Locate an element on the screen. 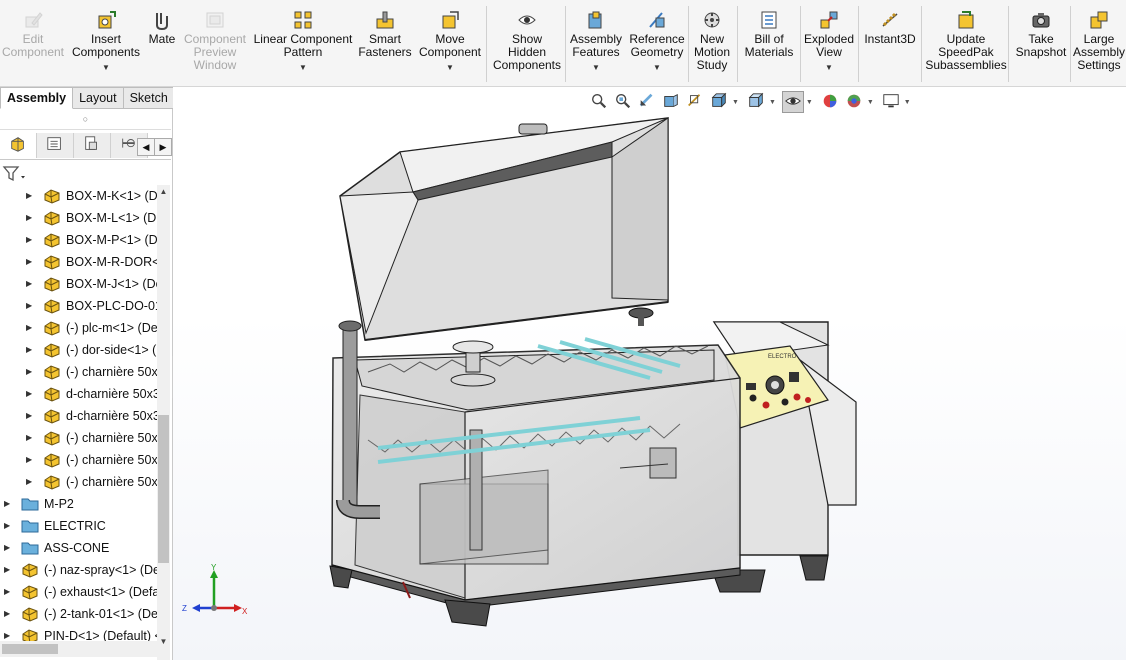 The image size is (1126, 660). hide-show-items-icon is located at coordinates (793, 102).